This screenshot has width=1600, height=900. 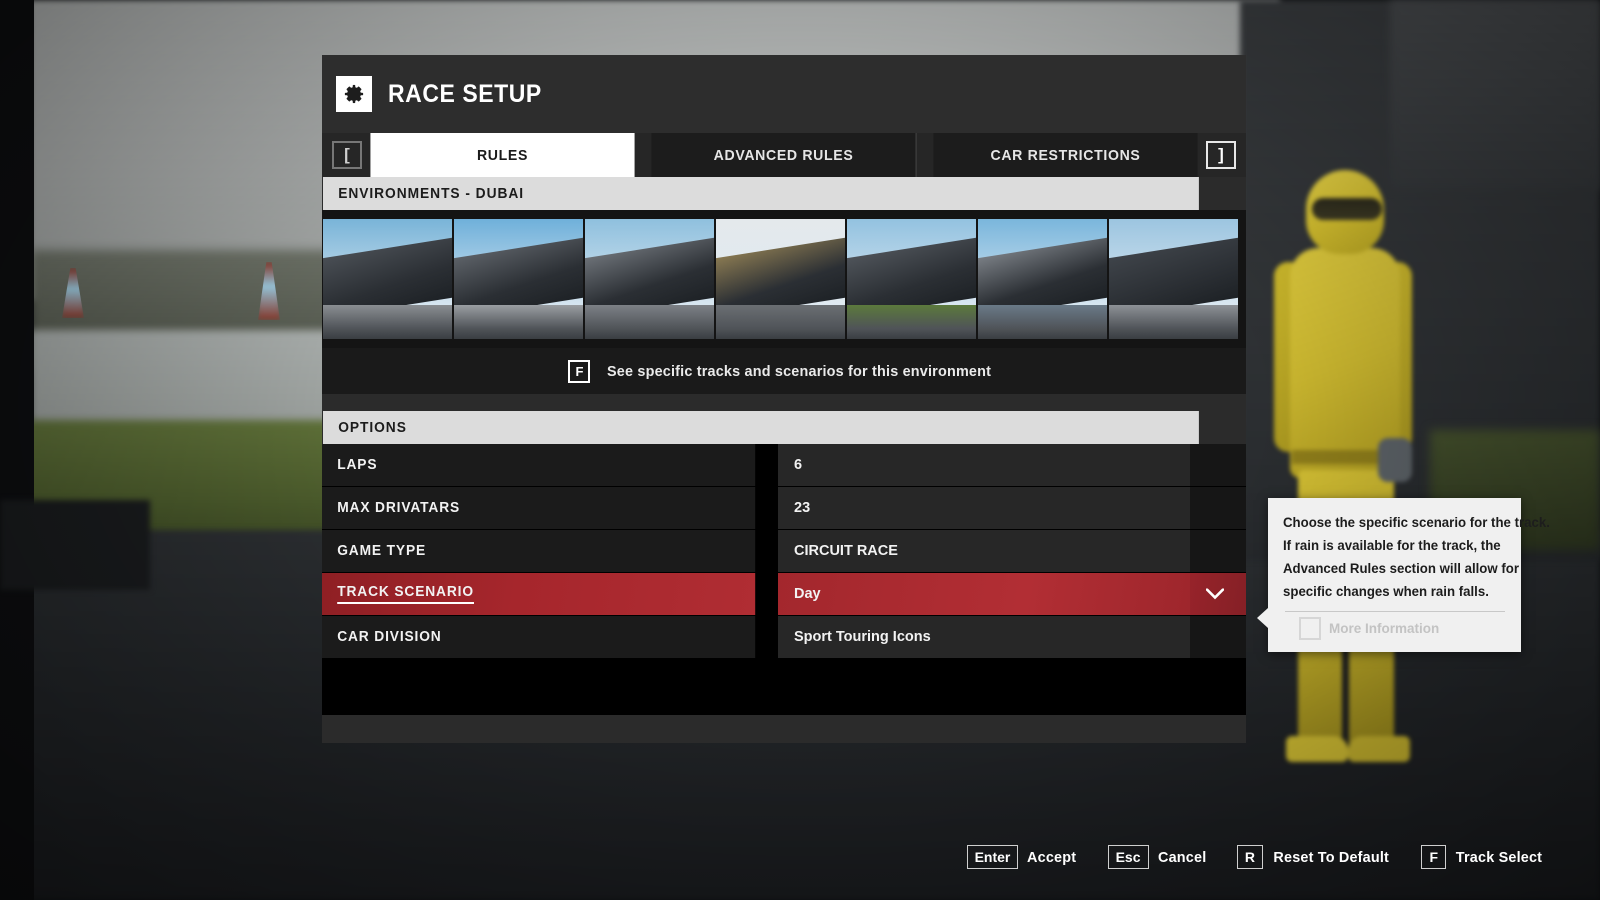 What do you see at coordinates (1384, 628) in the screenshot?
I see `more-information-label: More Information` at bounding box center [1384, 628].